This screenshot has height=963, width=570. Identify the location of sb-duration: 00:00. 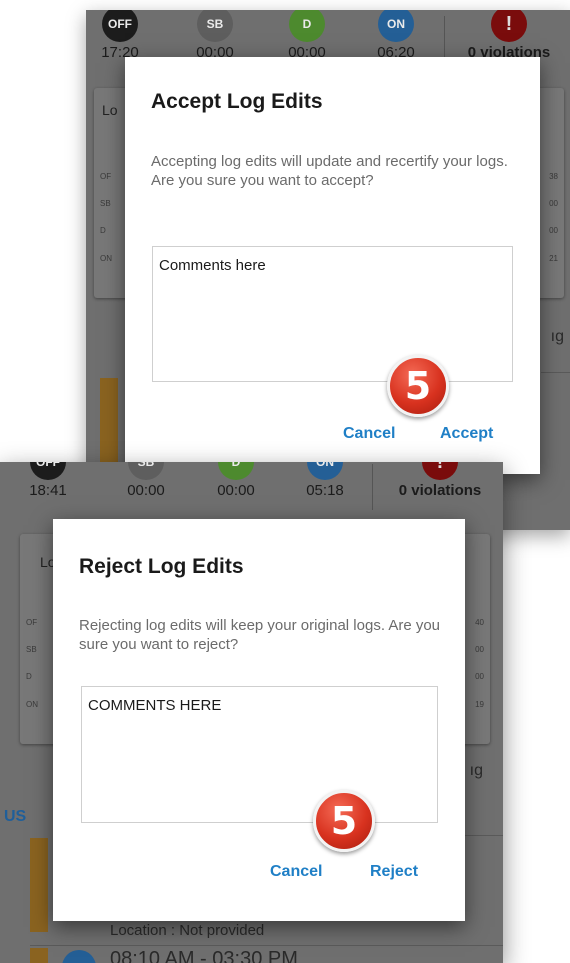
(146, 490).